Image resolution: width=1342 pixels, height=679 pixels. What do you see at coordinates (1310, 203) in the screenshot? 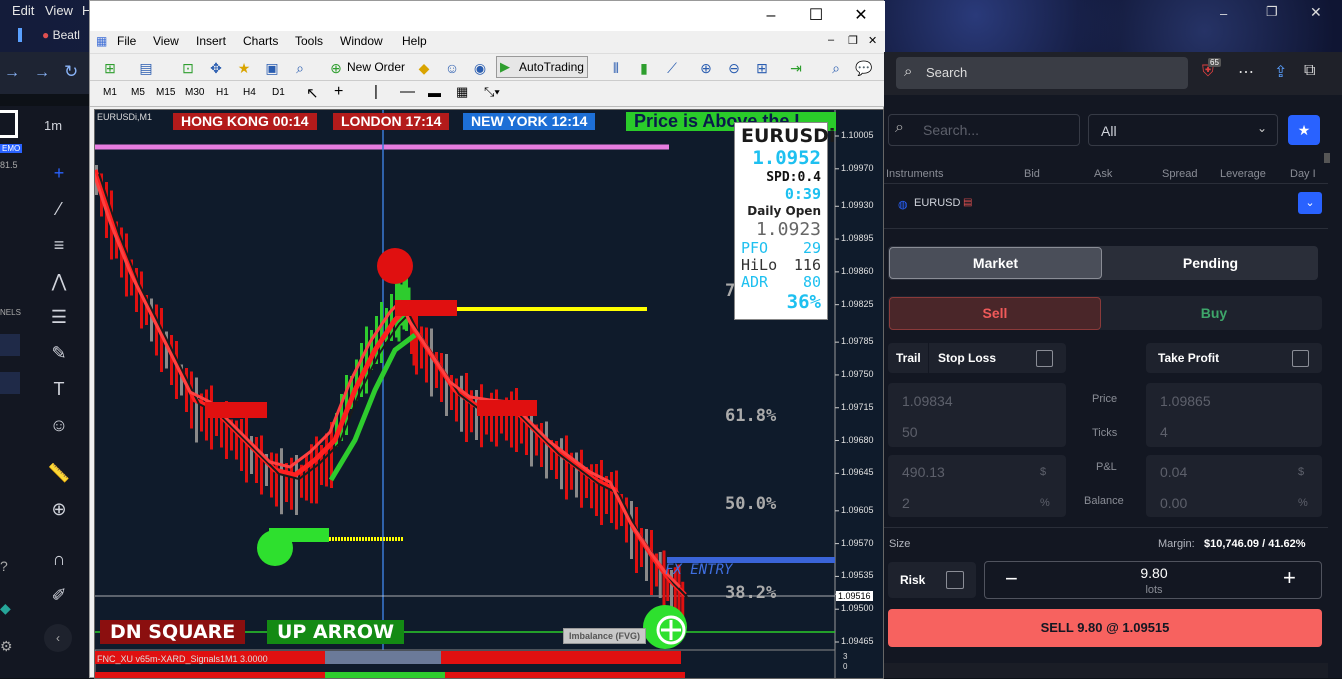
I see `collapse-symbol-button: ⌄` at bounding box center [1310, 203].